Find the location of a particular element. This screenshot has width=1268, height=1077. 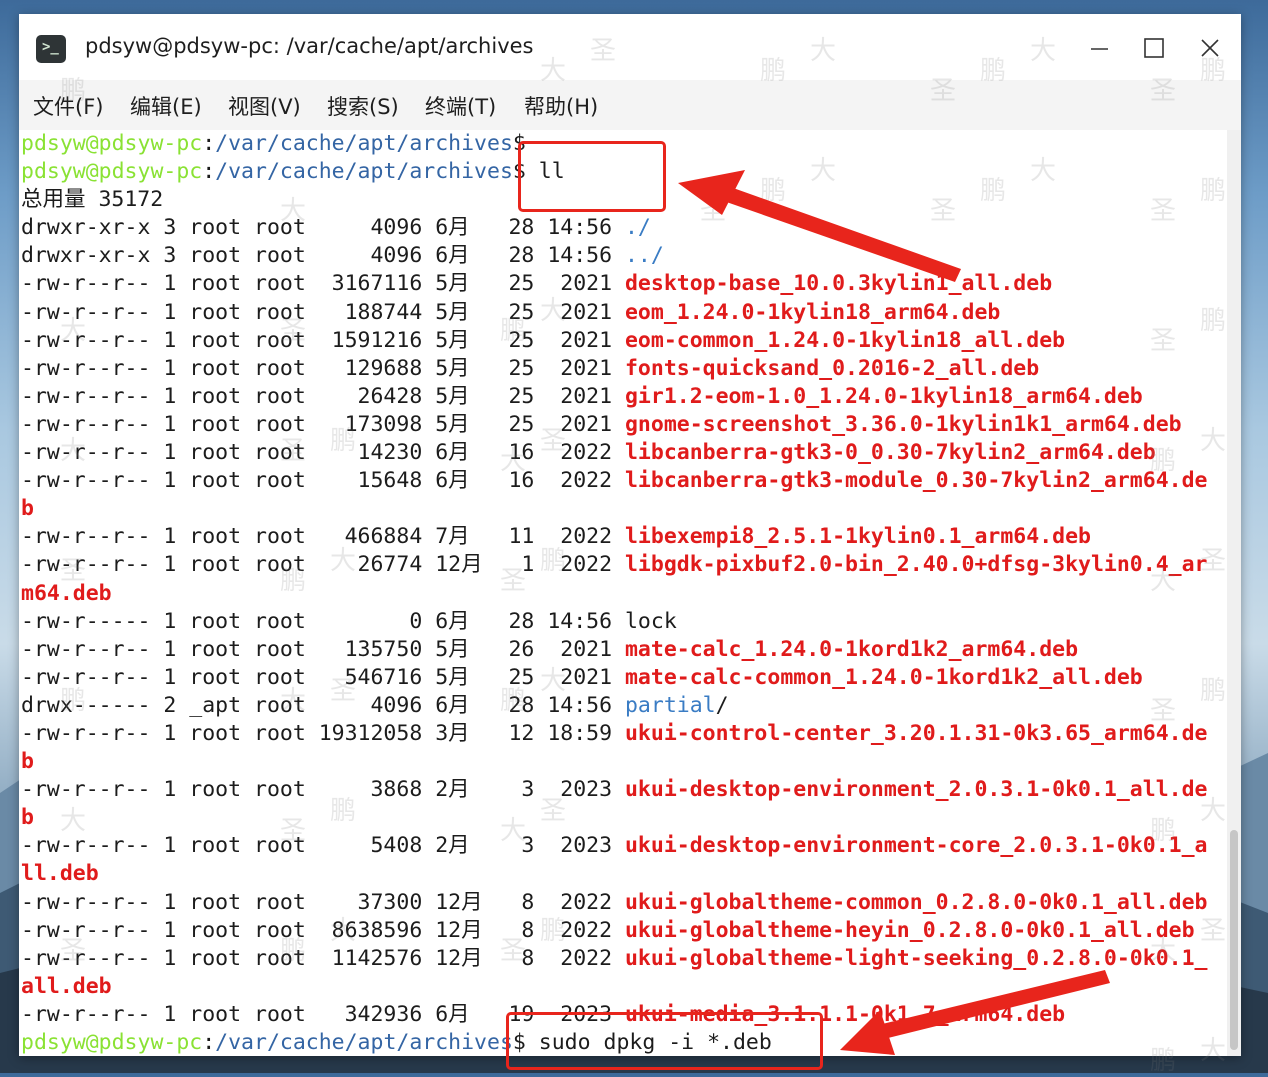

minimize-icon is located at coordinates (1099, 49).